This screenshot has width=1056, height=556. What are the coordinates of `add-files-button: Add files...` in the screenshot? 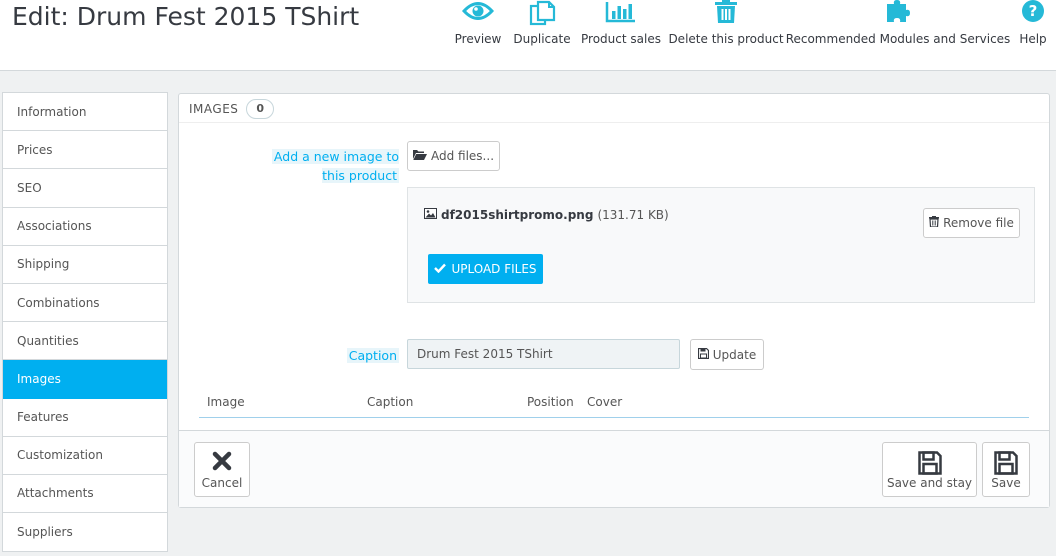 It's located at (453, 156).